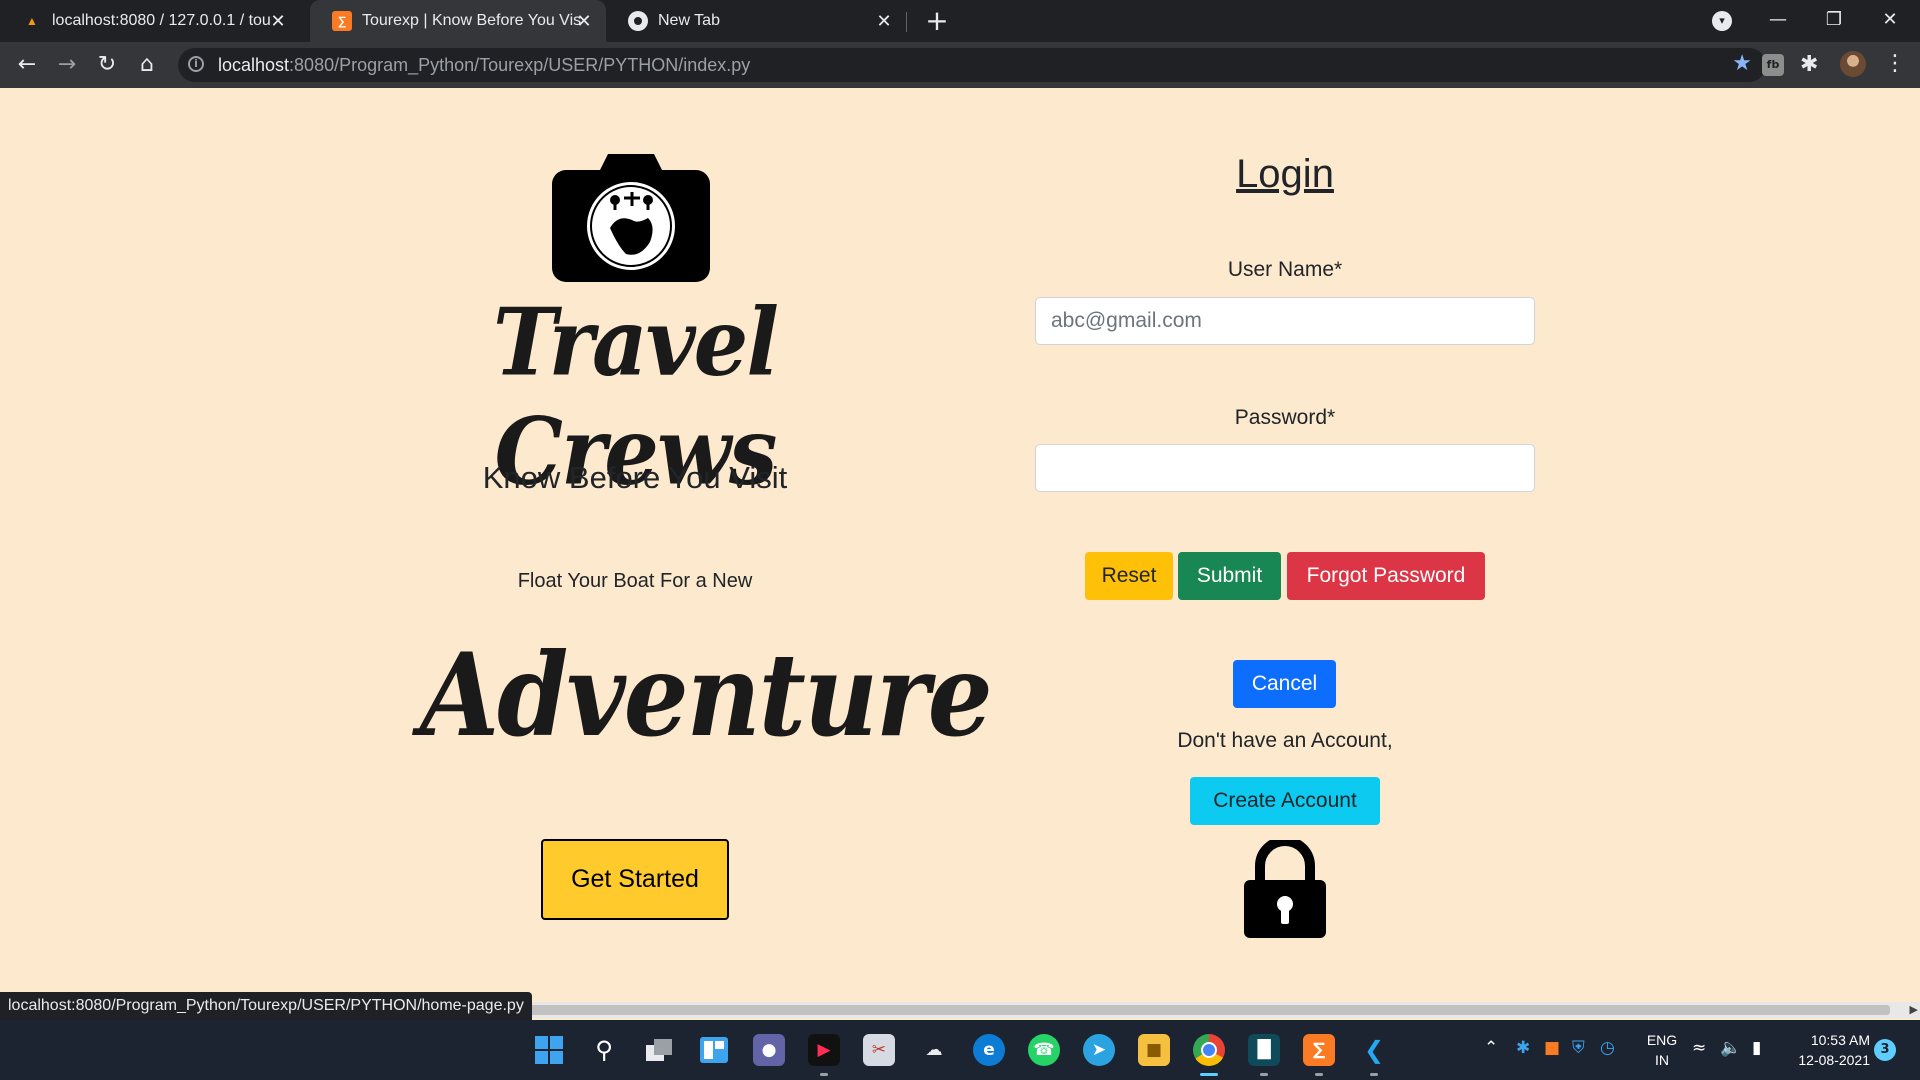 The height and width of the screenshot is (1080, 1920). I want to click on submit-button: Submit, so click(1229, 576).